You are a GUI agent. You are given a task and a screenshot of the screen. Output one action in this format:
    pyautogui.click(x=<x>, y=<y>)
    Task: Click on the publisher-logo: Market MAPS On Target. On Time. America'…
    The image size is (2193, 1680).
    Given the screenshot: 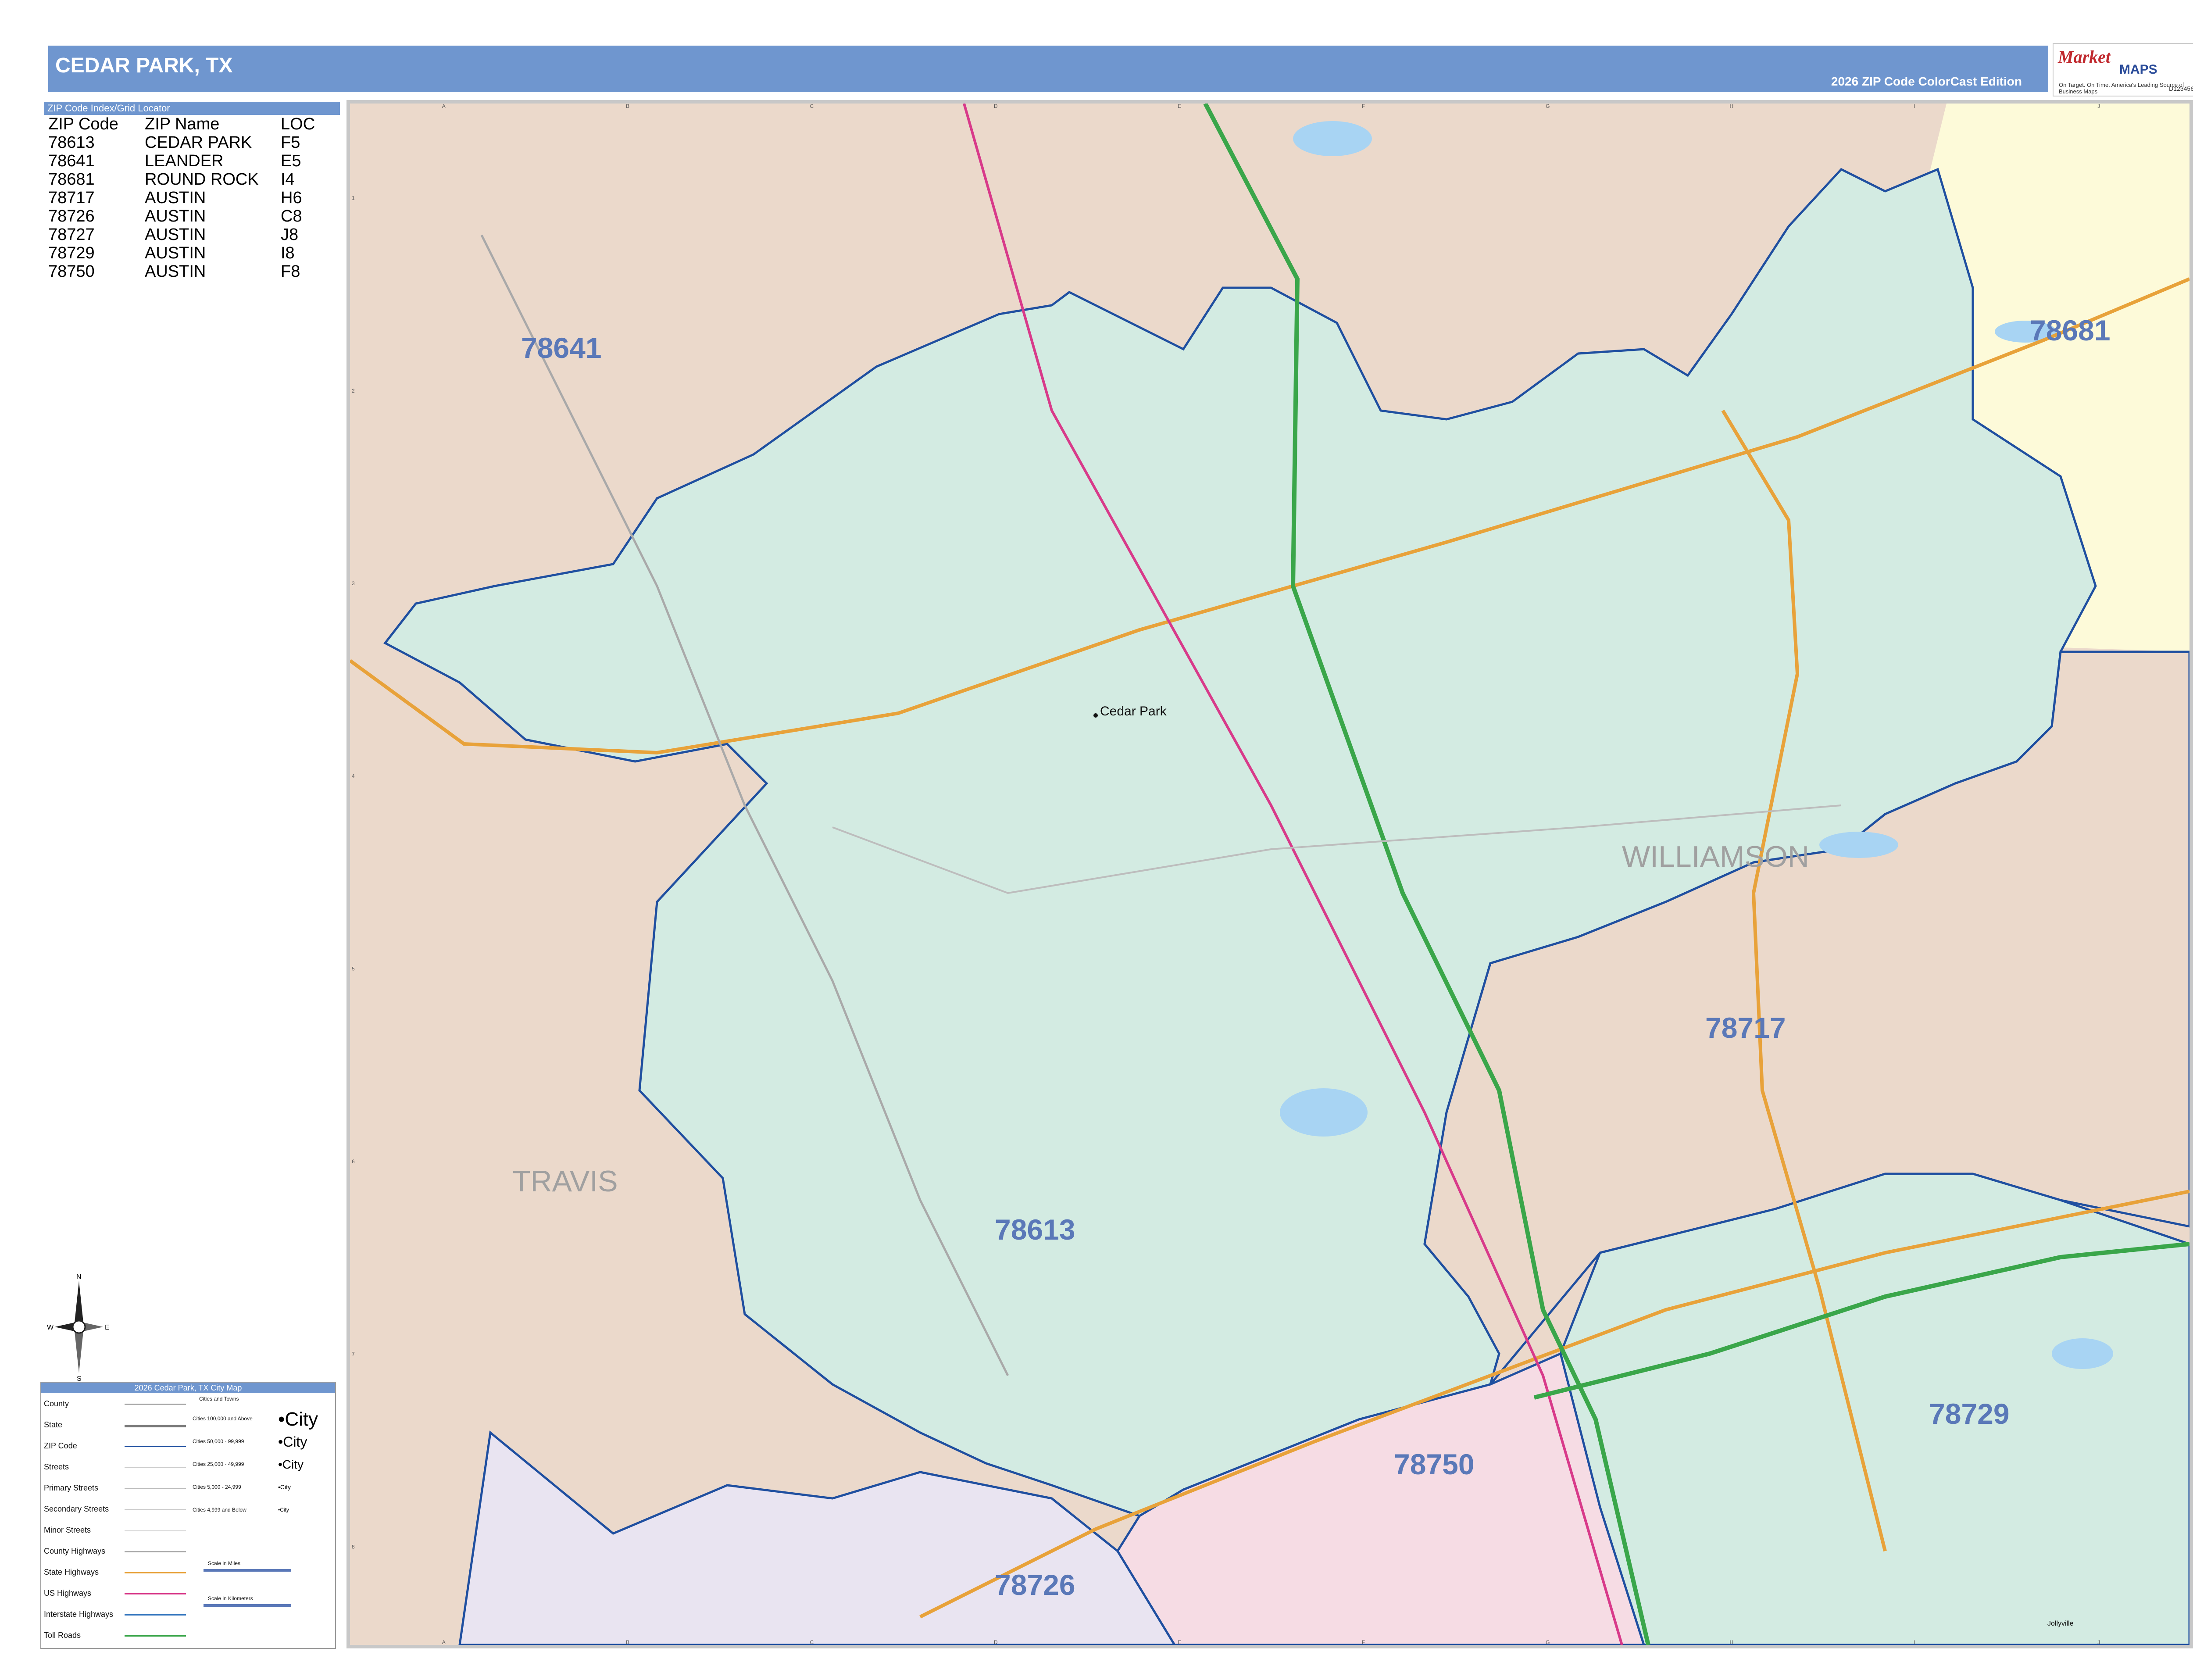 What is the action you would take?
    pyautogui.click(x=2123, y=70)
    